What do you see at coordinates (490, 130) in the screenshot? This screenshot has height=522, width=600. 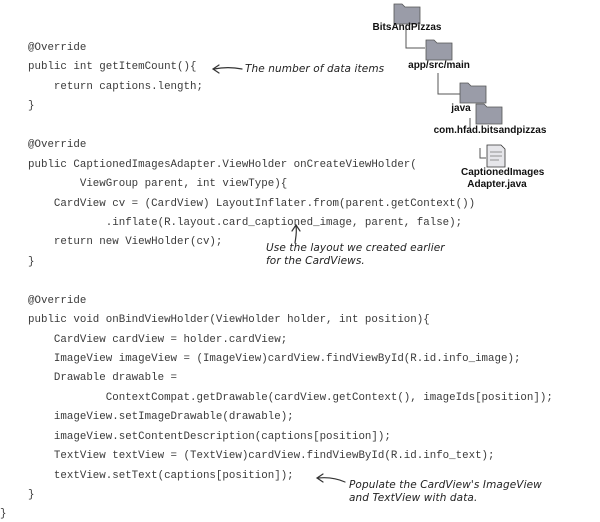 I see `tree-package-label: com.hfad.bitsandpizzas` at bounding box center [490, 130].